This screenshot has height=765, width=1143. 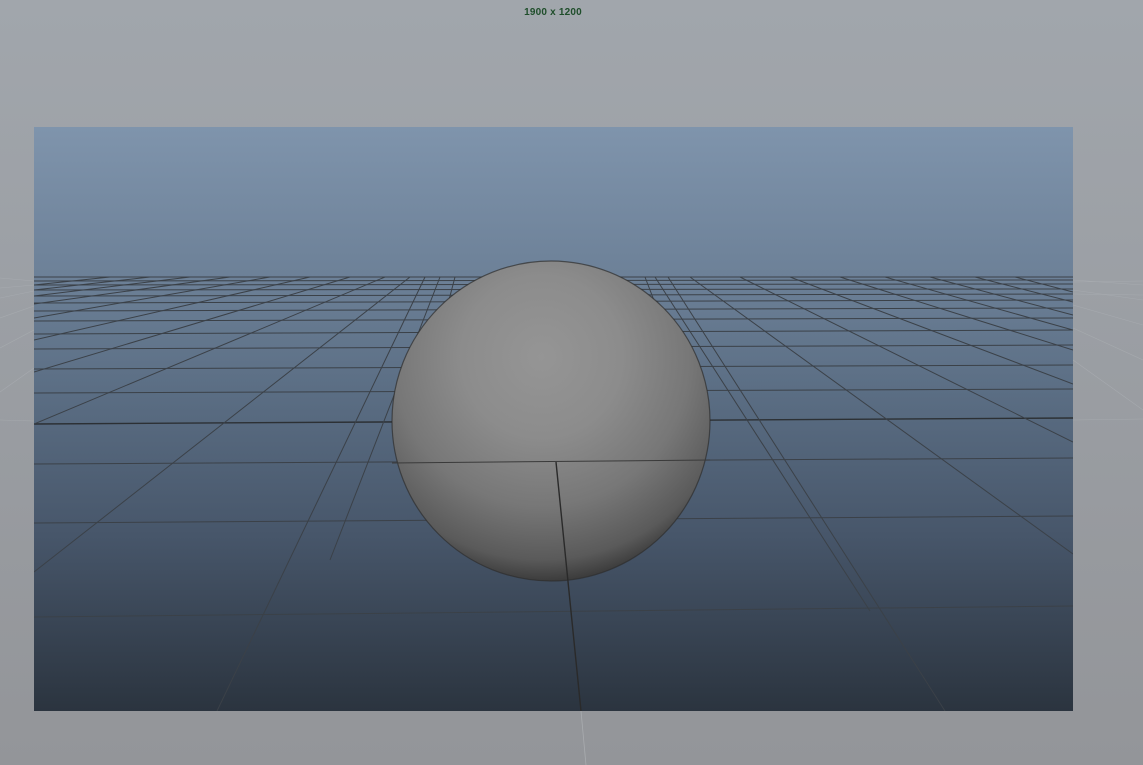 I want to click on sphere, so click(x=551, y=421).